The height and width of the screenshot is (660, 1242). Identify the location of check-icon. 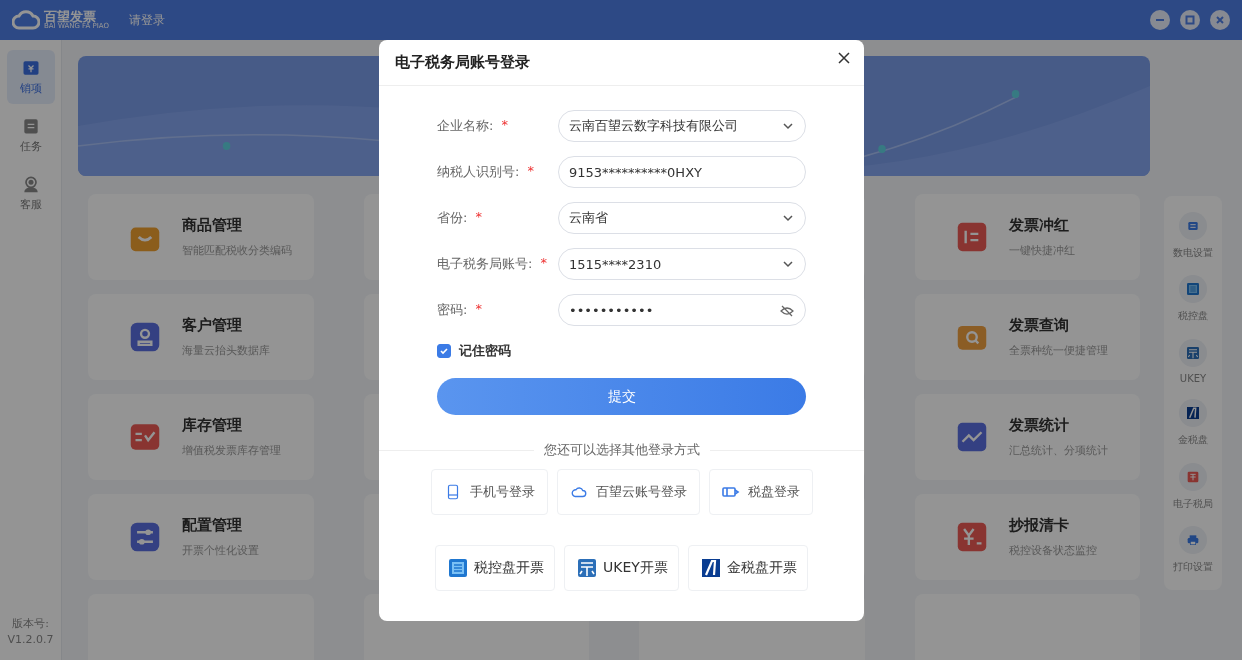
(444, 351).